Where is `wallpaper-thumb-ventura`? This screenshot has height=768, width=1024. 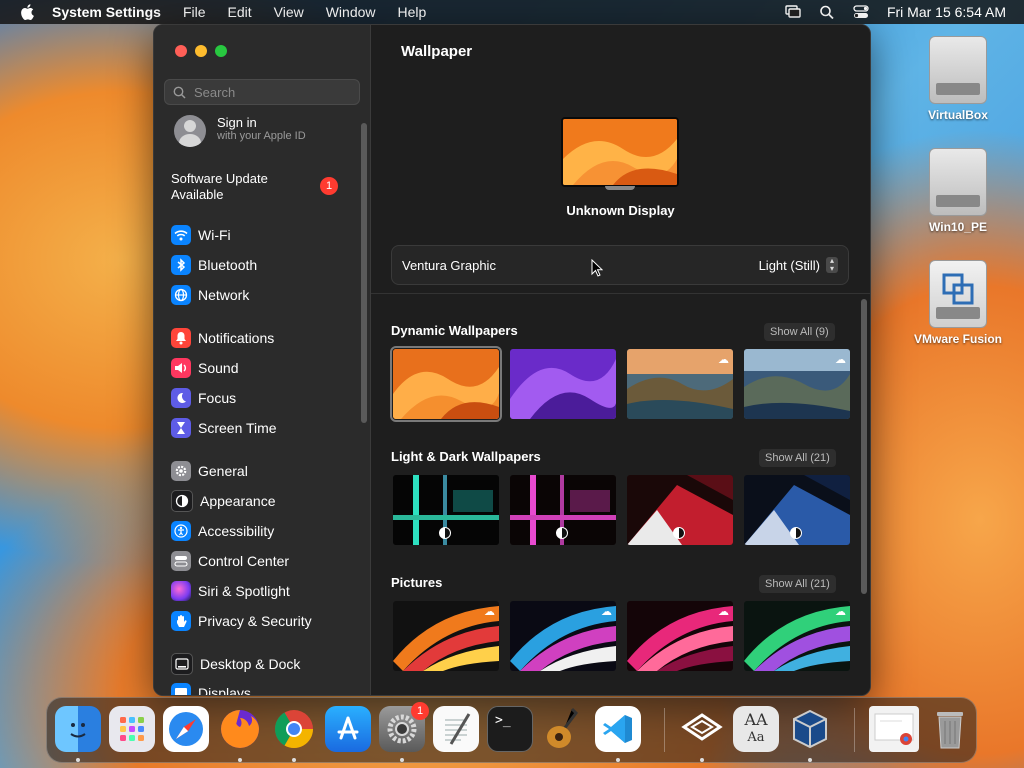
wallpaper-thumb-ventura is located at coordinates (446, 384).